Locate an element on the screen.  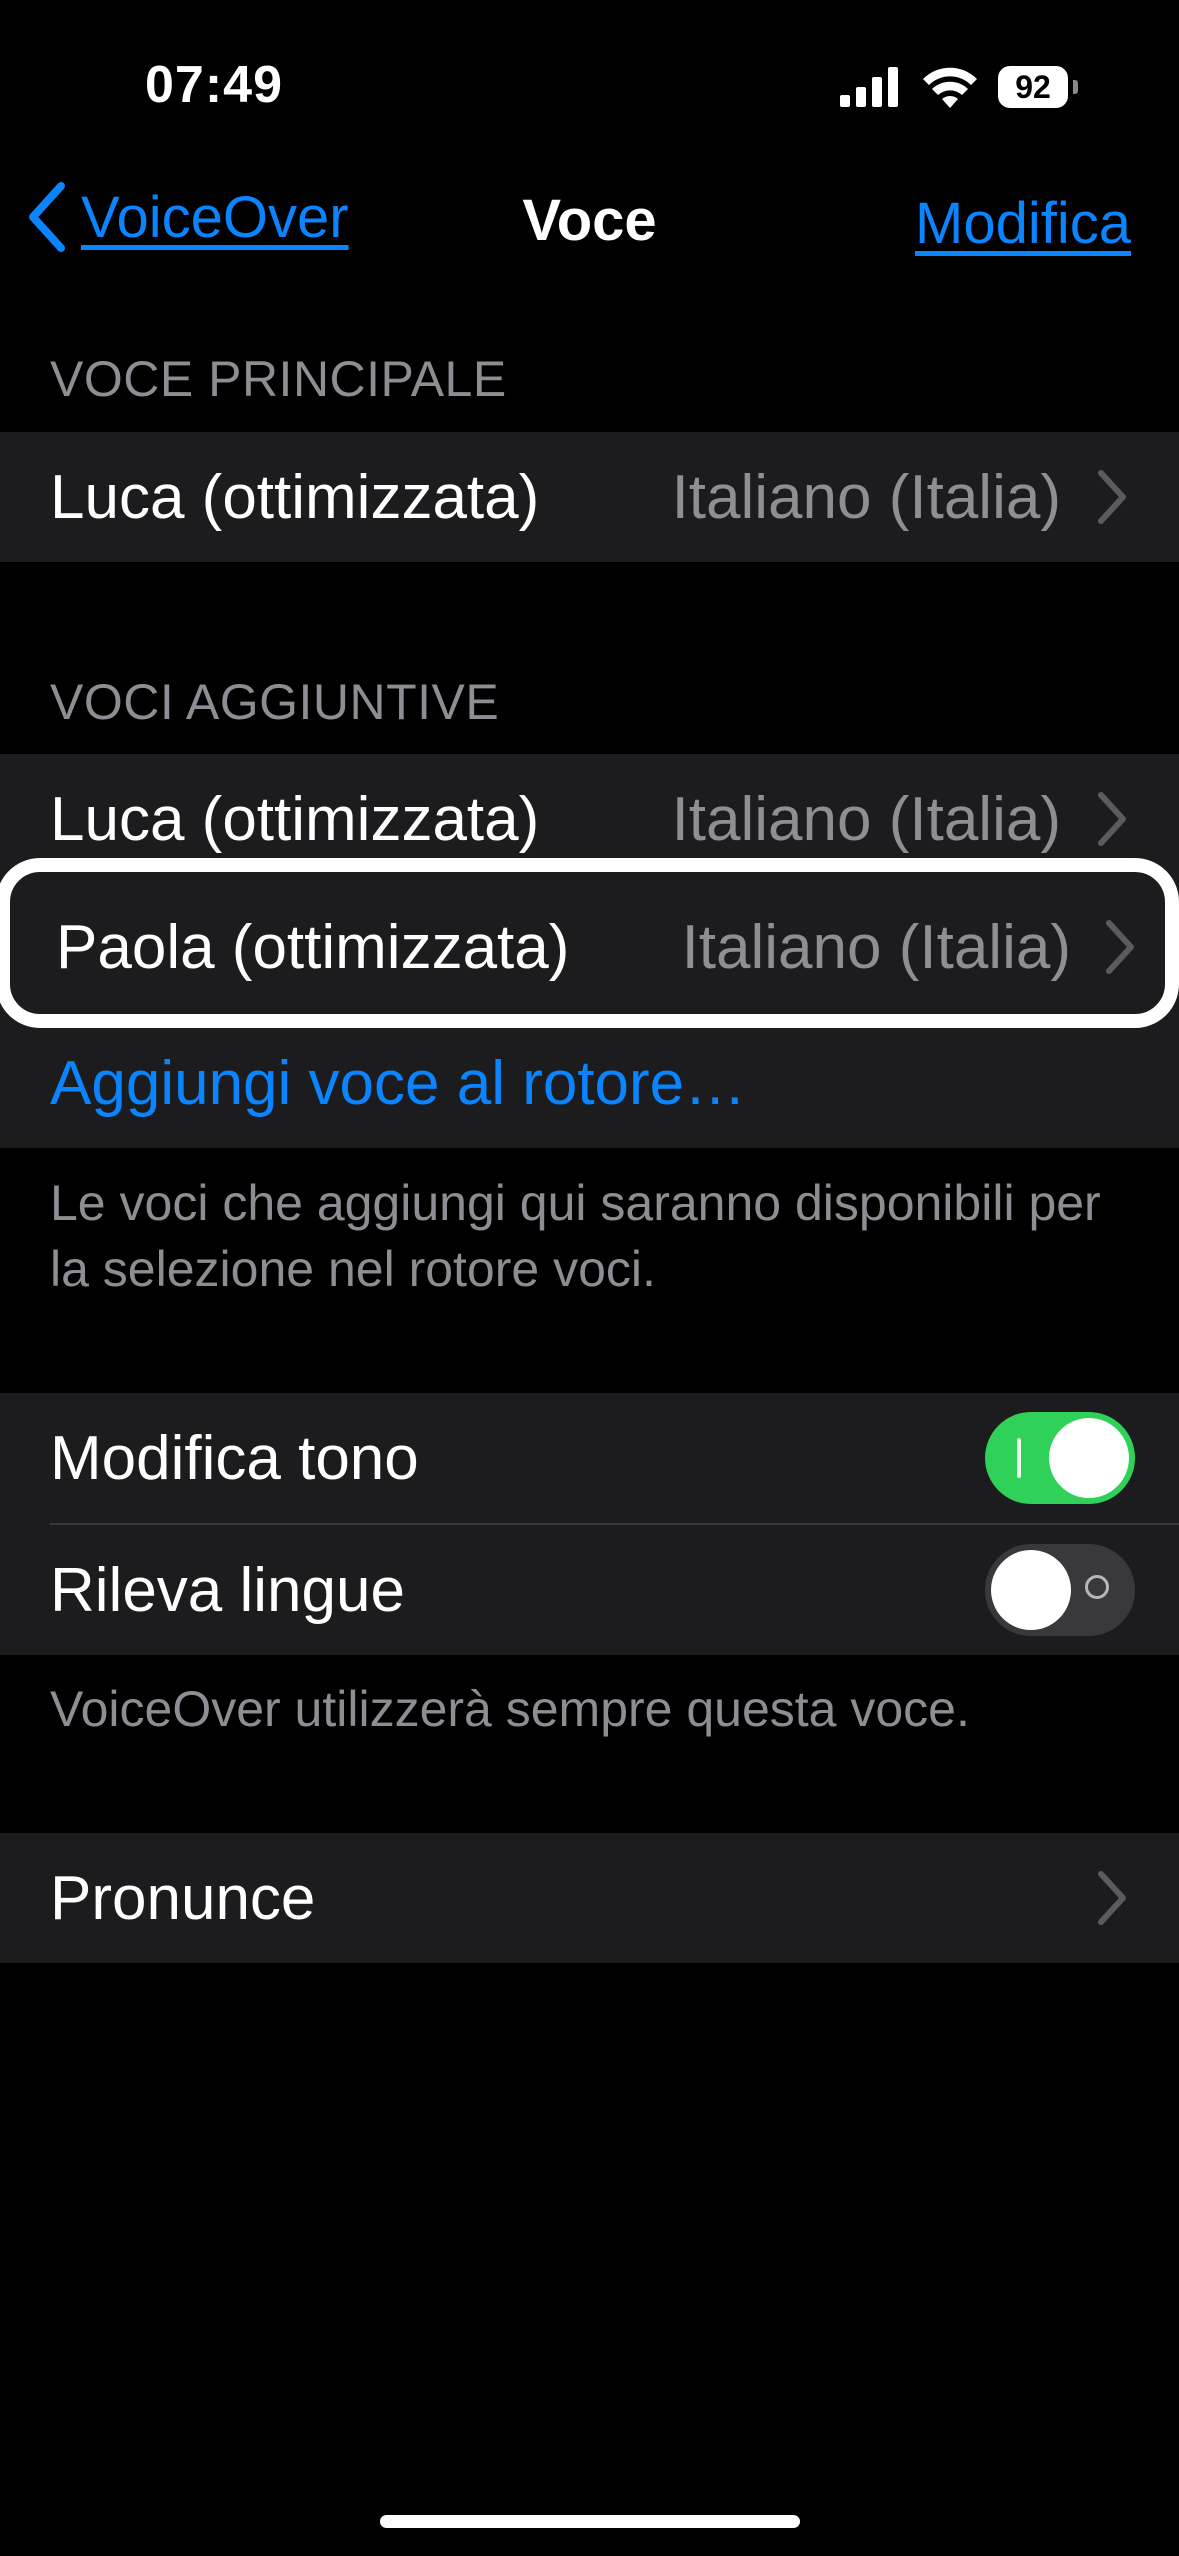
additional-voice-row-focused: Paola (ottimizzata) Italiano (Italia) is located at coordinates (589, 947).